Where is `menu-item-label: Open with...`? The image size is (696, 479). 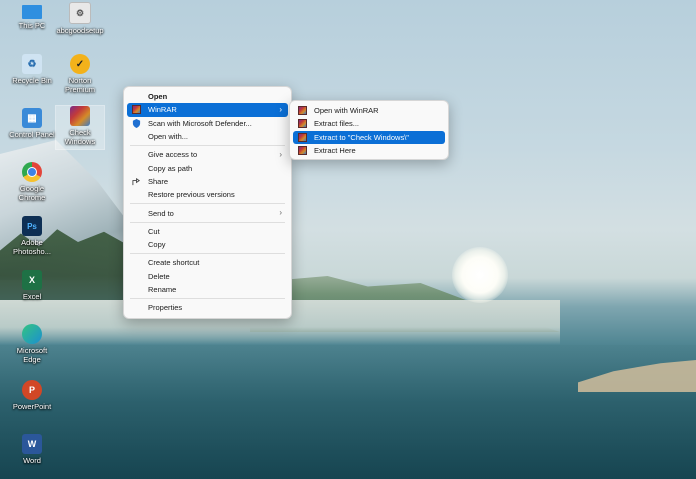
menu-item-label: Open with... is located at coordinates (168, 137).